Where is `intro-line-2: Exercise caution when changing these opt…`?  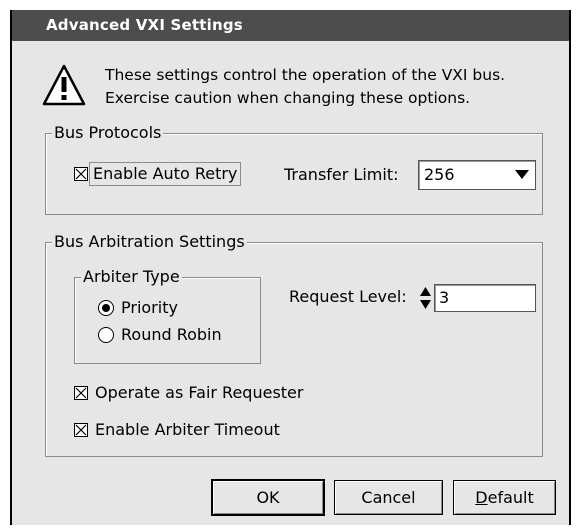 intro-line-2: Exercise caution when changing these opt… is located at coordinates (288, 98).